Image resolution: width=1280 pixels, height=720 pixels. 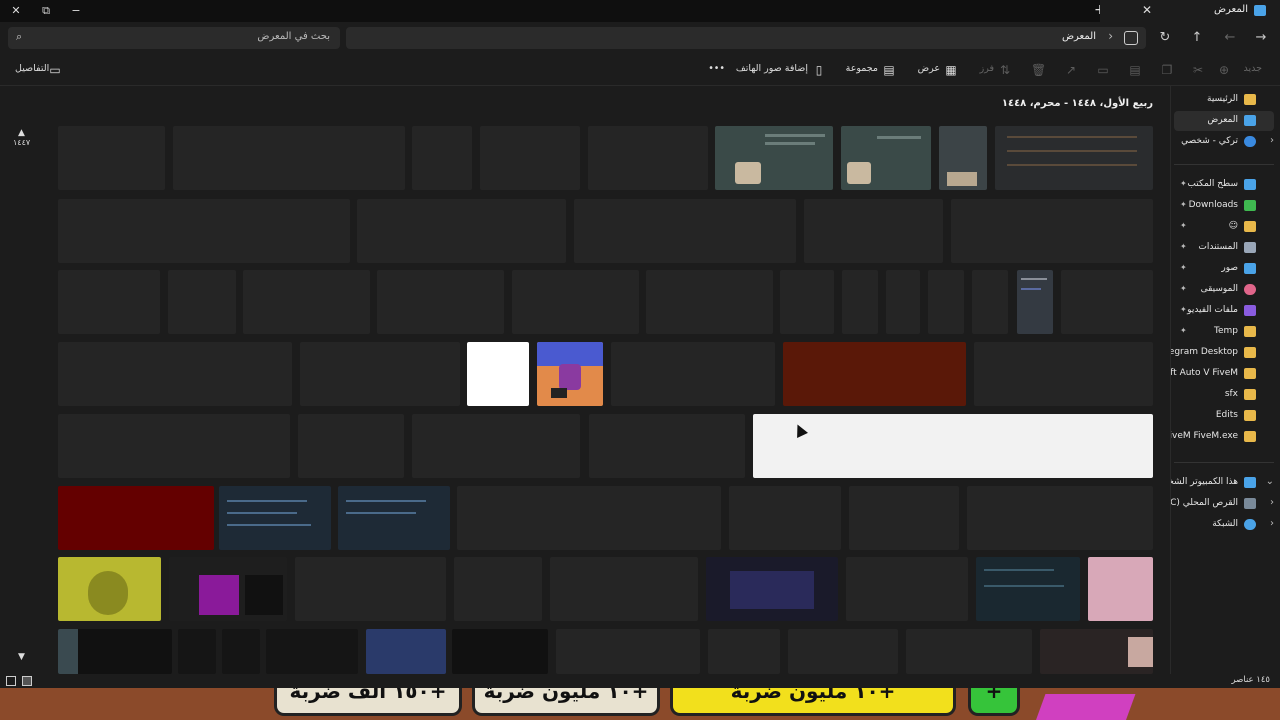 What do you see at coordinates (1224, 100) in the screenshot?
I see `sidebar-item-home: الرئيسية` at bounding box center [1224, 100].